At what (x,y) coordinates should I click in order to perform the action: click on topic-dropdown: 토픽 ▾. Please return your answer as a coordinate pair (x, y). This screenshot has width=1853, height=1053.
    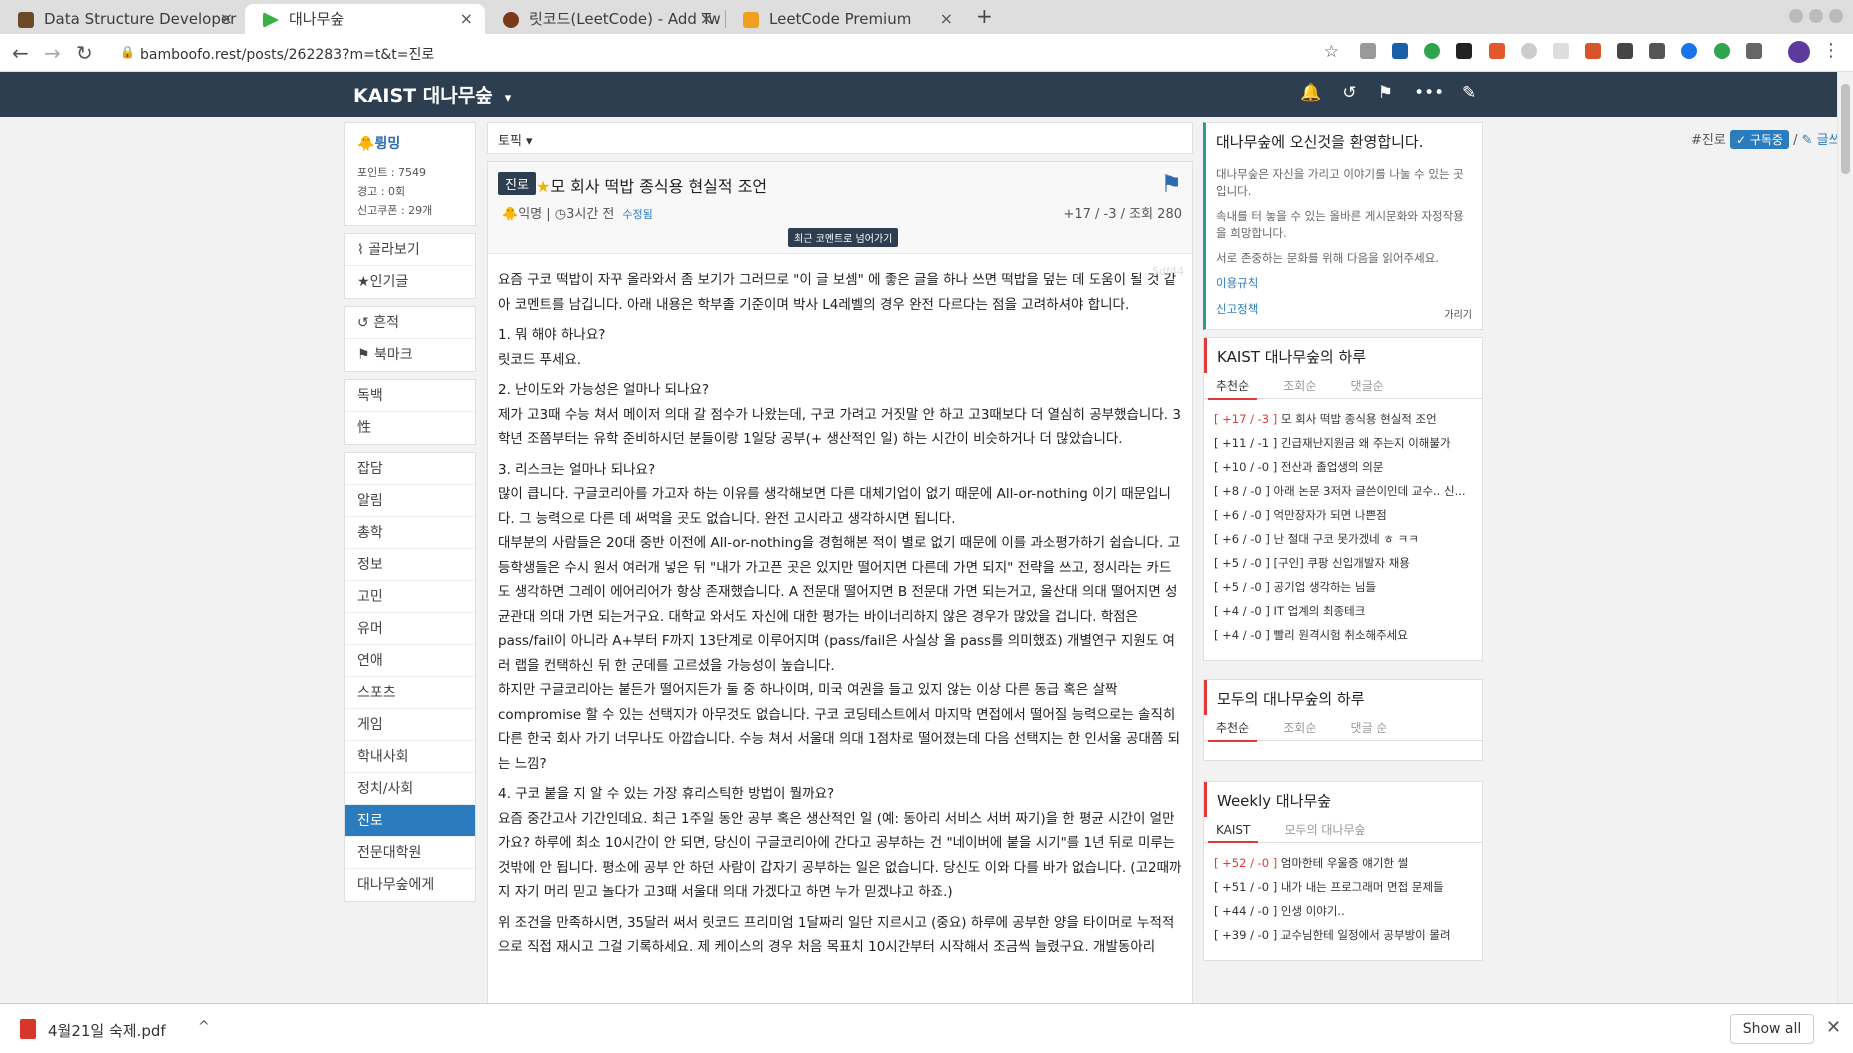
    Looking at the image, I should click on (515, 139).